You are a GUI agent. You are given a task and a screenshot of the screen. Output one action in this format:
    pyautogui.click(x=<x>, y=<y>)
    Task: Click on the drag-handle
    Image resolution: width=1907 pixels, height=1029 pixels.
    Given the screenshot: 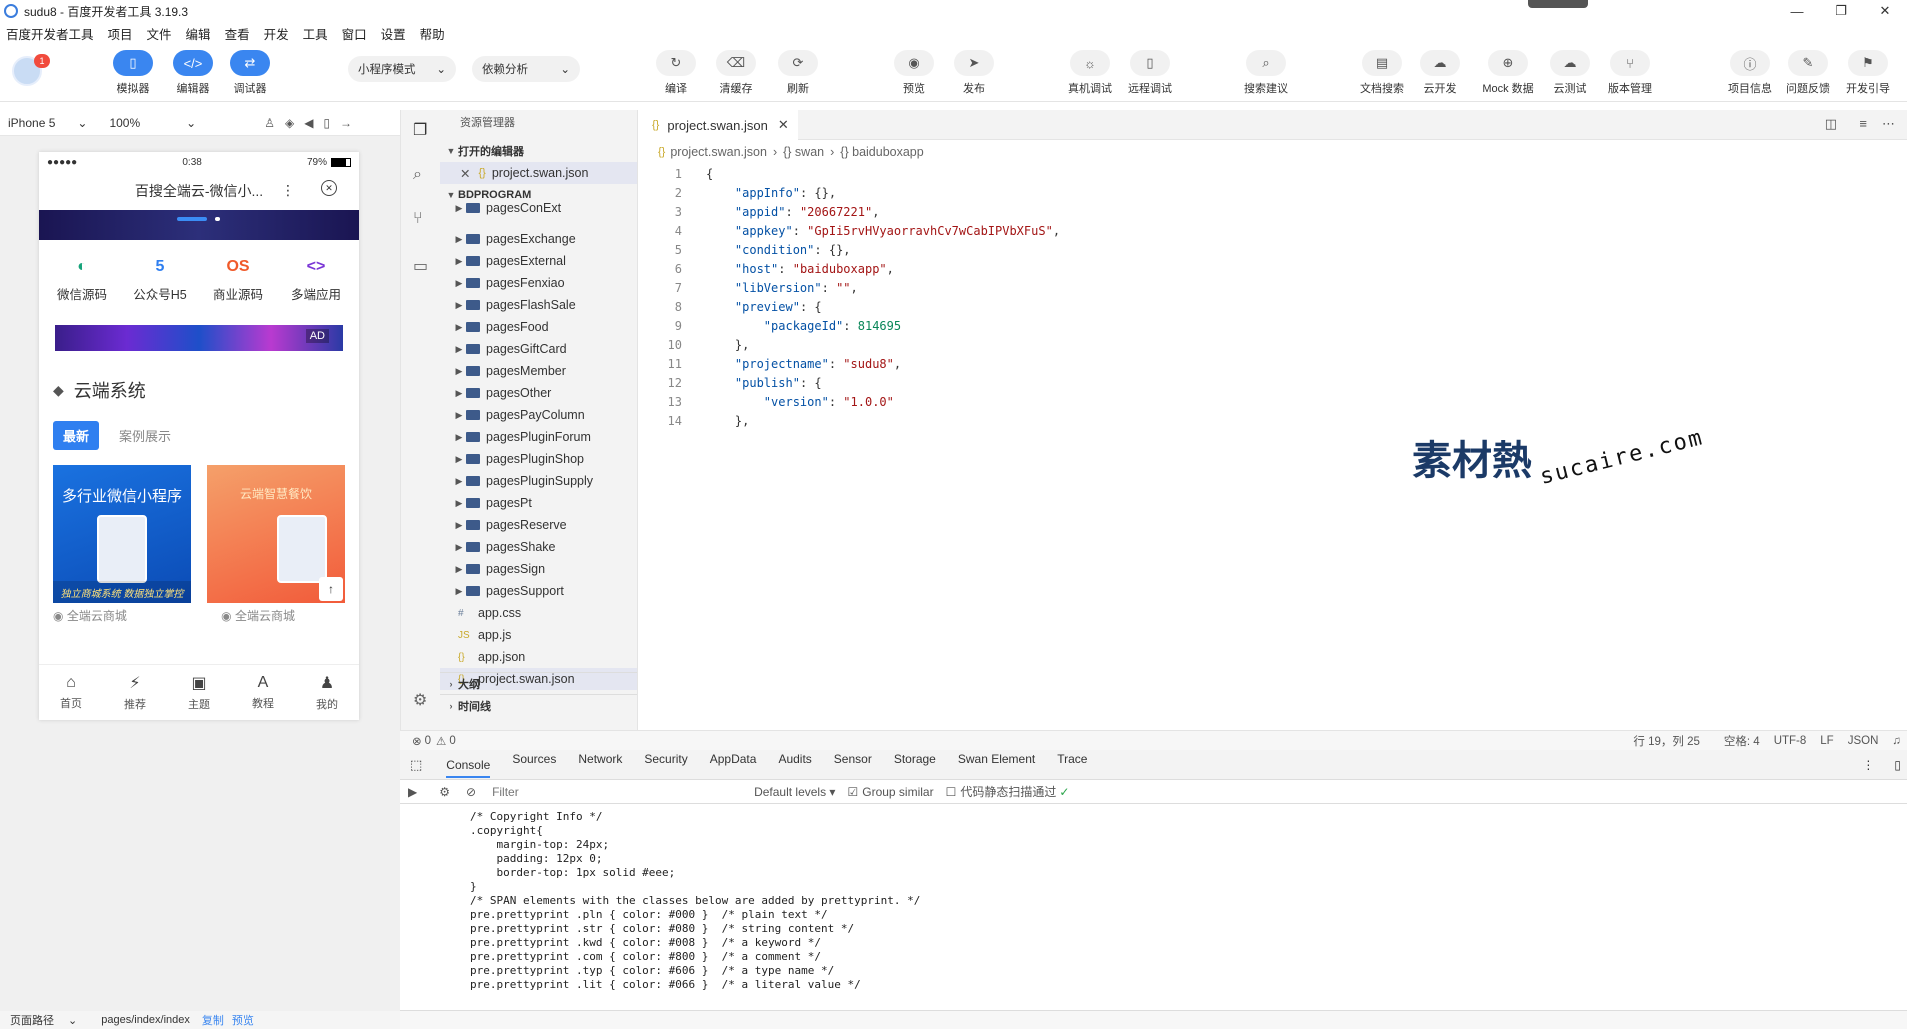 What is the action you would take?
    pyautogui.click(x=1558, y=4)
    